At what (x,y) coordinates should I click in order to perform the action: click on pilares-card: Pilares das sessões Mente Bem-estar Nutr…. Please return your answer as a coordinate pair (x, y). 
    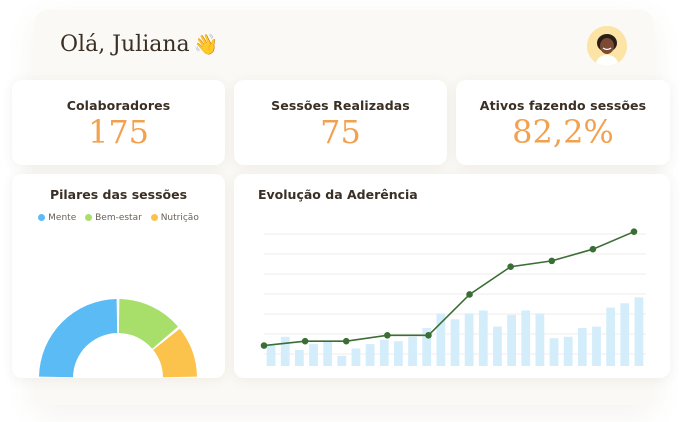
    Looking at the image, I should click on (118, 276).